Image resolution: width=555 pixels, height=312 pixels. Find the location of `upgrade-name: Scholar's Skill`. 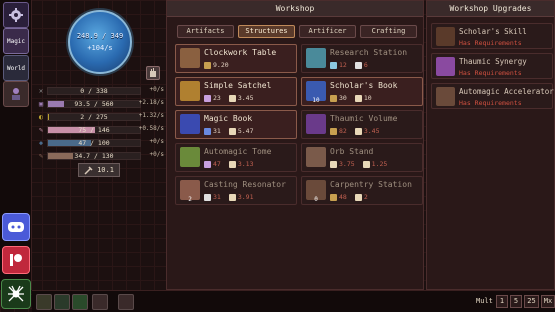

upgrade-name: Scholar's Skill is located at coordinates (493, 31).